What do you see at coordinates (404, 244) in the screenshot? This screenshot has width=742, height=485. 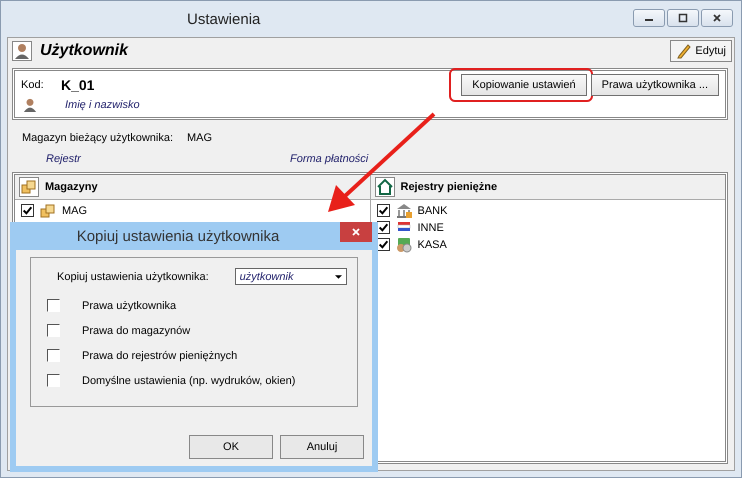 I see `coins-icon` at bounding box center [404, 244].